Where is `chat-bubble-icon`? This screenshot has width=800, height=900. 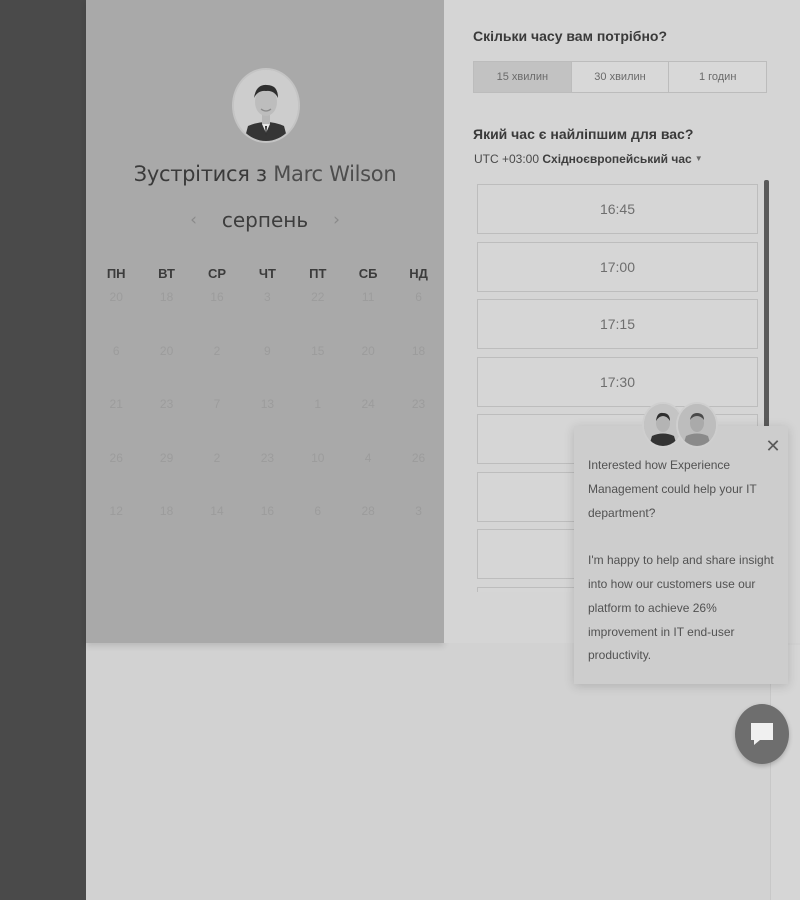 chat-bubble-icon is located at coordinates (762, 734).